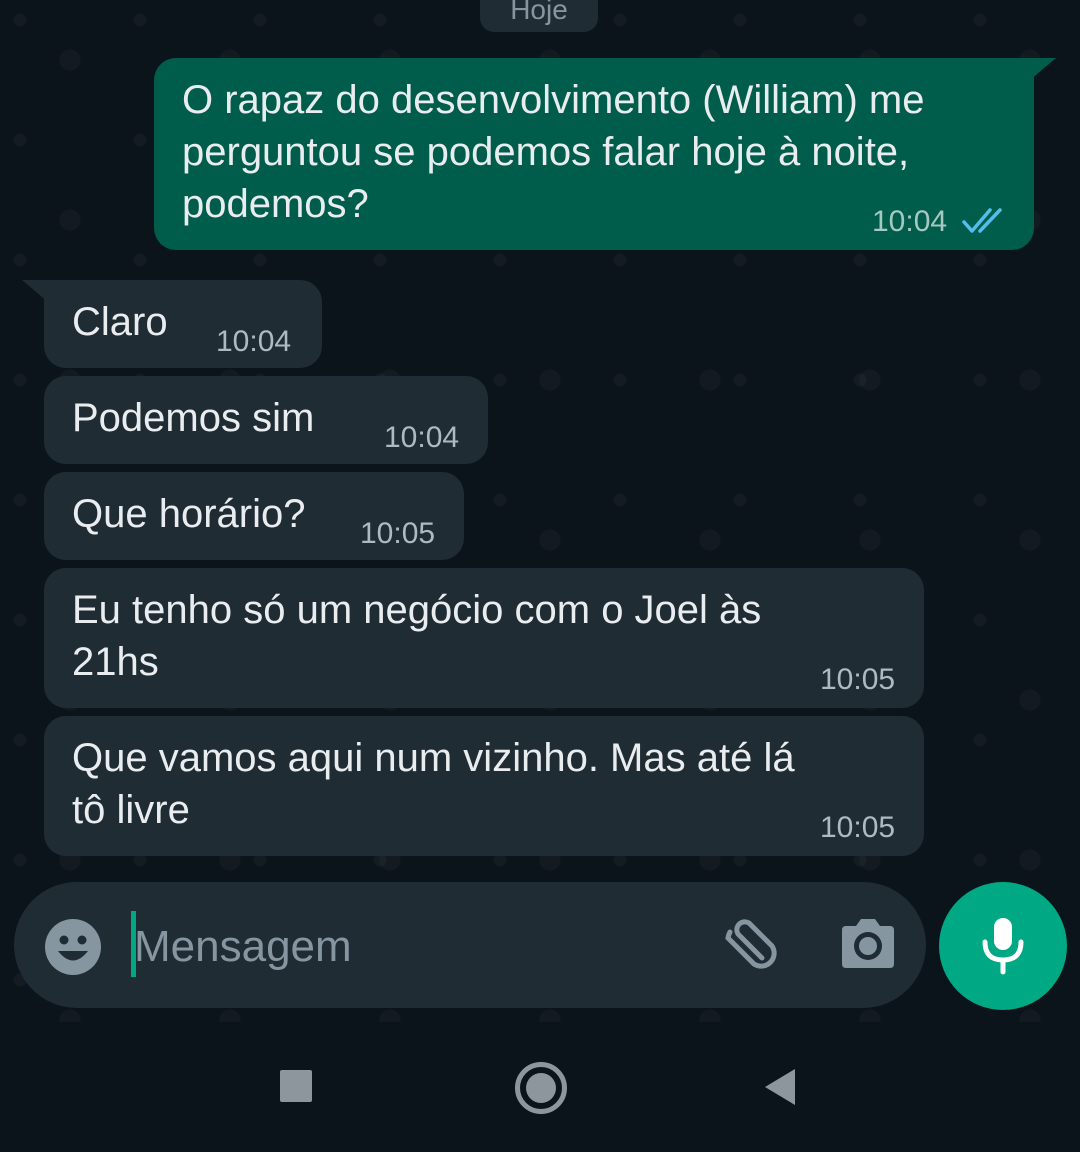 Image resolution: width=1080 pixels, height=1152 pixels. I want to click on incoming-message-bubble: Claro 10:04, so click(183, 324).